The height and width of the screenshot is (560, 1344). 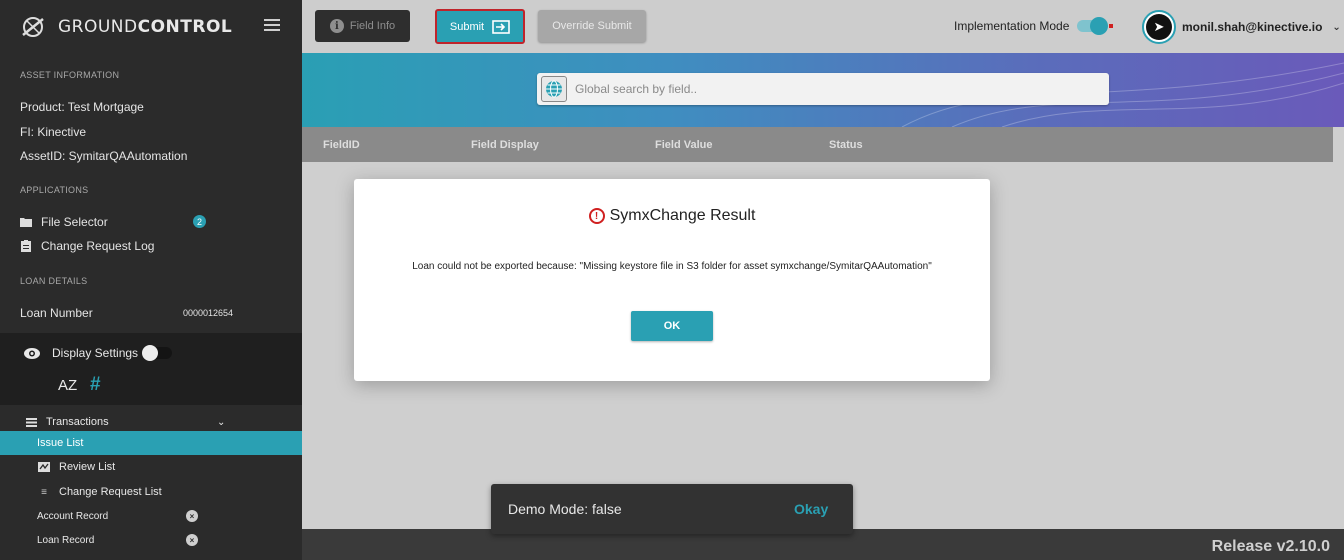 What do you see at coordinates (683, 145) in the screenshot?
I see `col-field-value: Field Value` at bounding box center [683, 145].